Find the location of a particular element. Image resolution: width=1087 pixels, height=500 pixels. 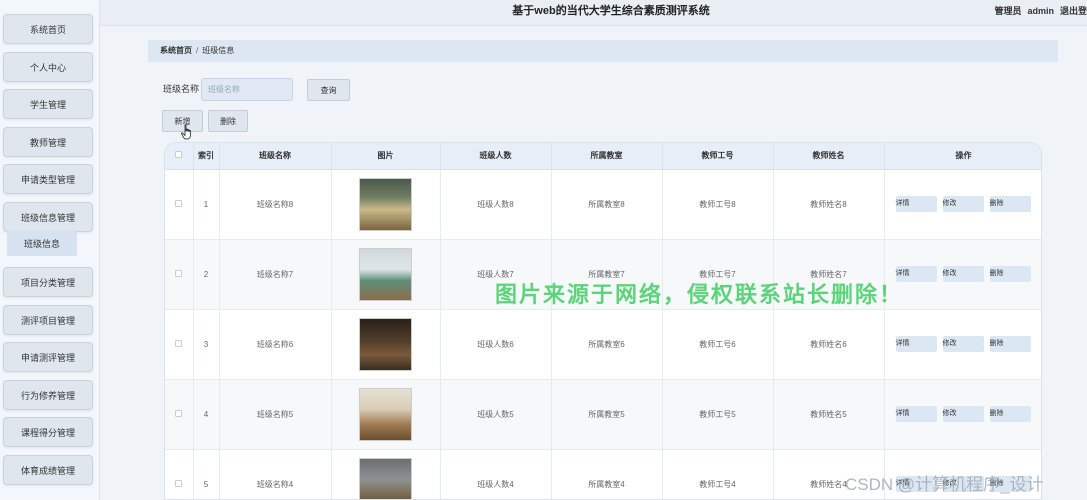

col-header-room: 所属教室 is located at coordinates (607, 156).